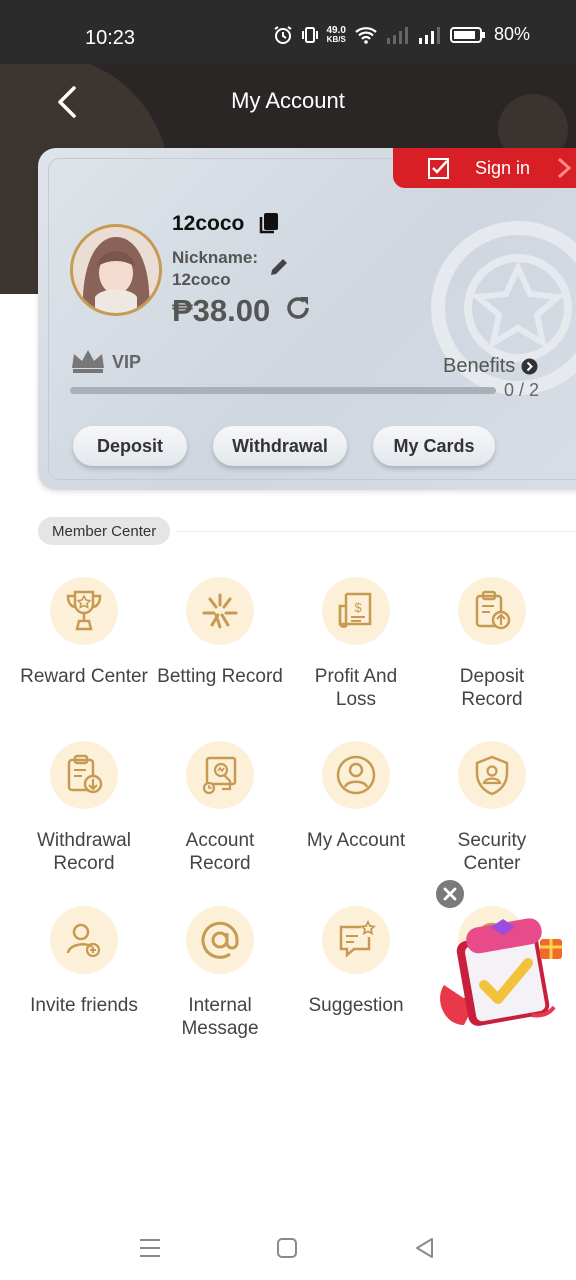 Image resolution: width=576 pixels, height=1280 pixels. What do you see at coordinates (565, 168) in the screenshot?
I see `chevron-right-icon` at bounding box center [565, 168].